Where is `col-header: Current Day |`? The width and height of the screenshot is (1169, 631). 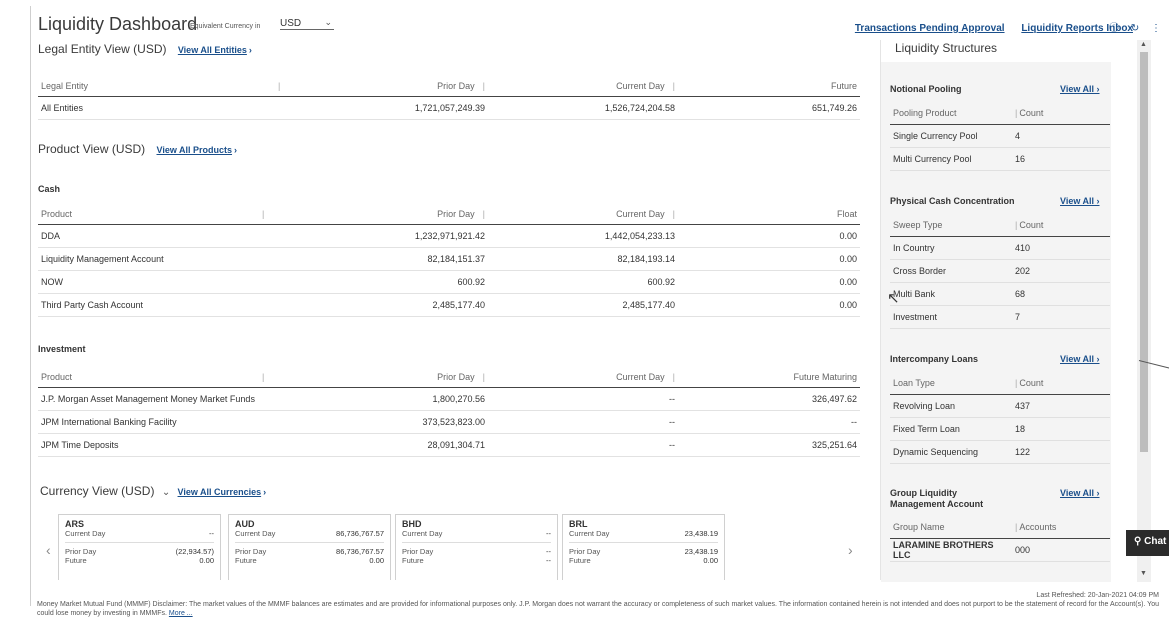 col-header: Current Day | is located at coordinates (583, 86).